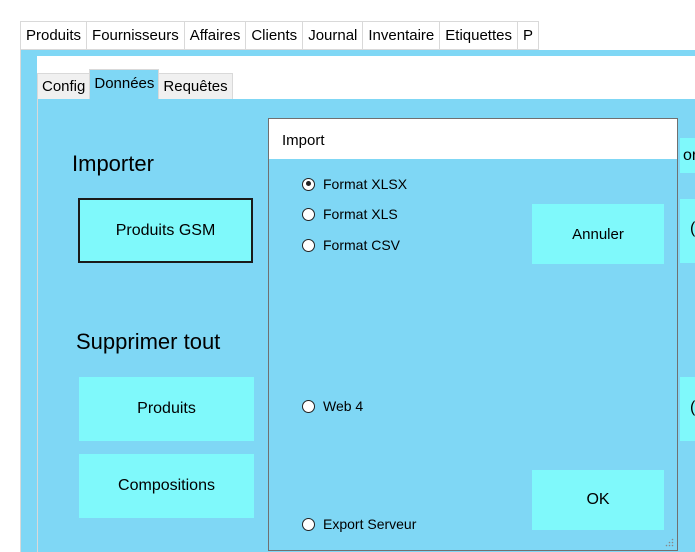  I want to click on tab-fournisseurs: Fournisseurs, so click(135, 35).